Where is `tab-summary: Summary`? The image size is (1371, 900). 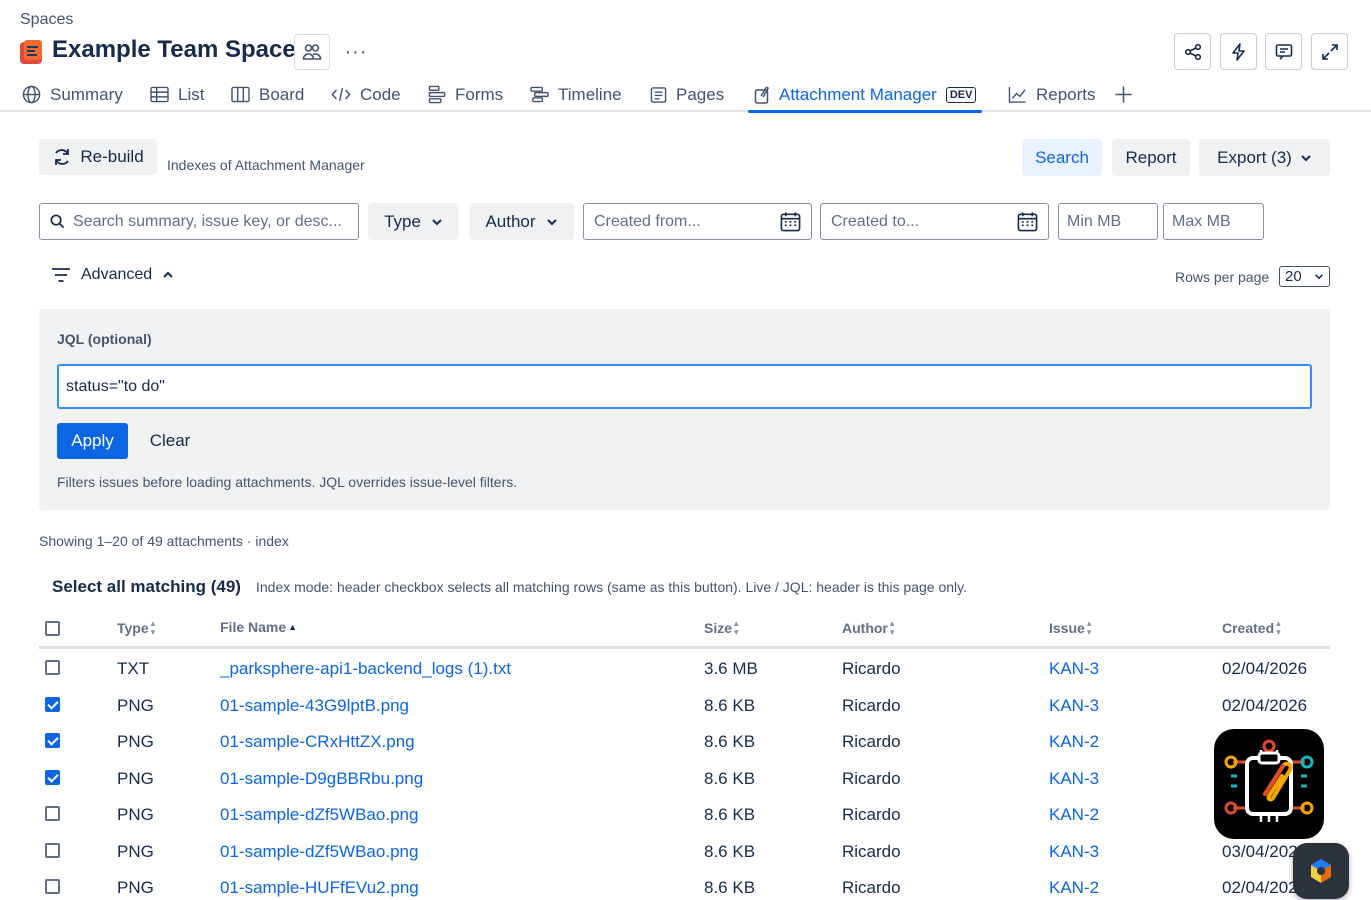 tab-summary: Summary is located at coordinates (72, 94).